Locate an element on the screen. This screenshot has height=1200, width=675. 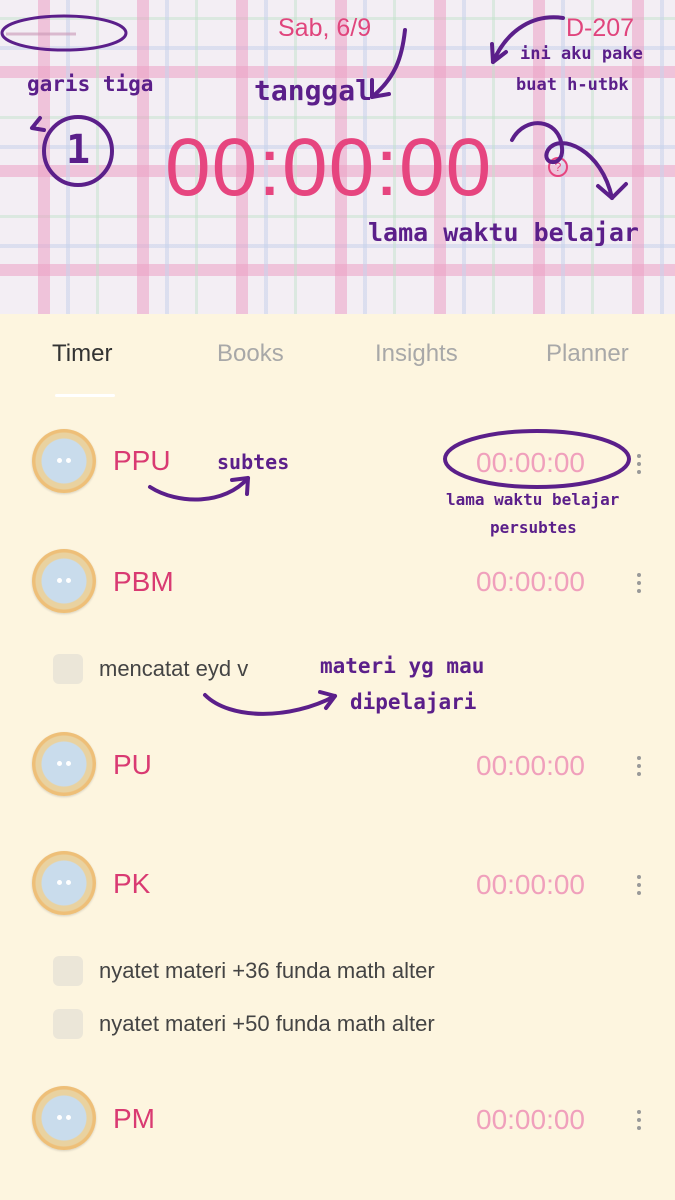
menu-arrow is located at coordinates (38, 124).